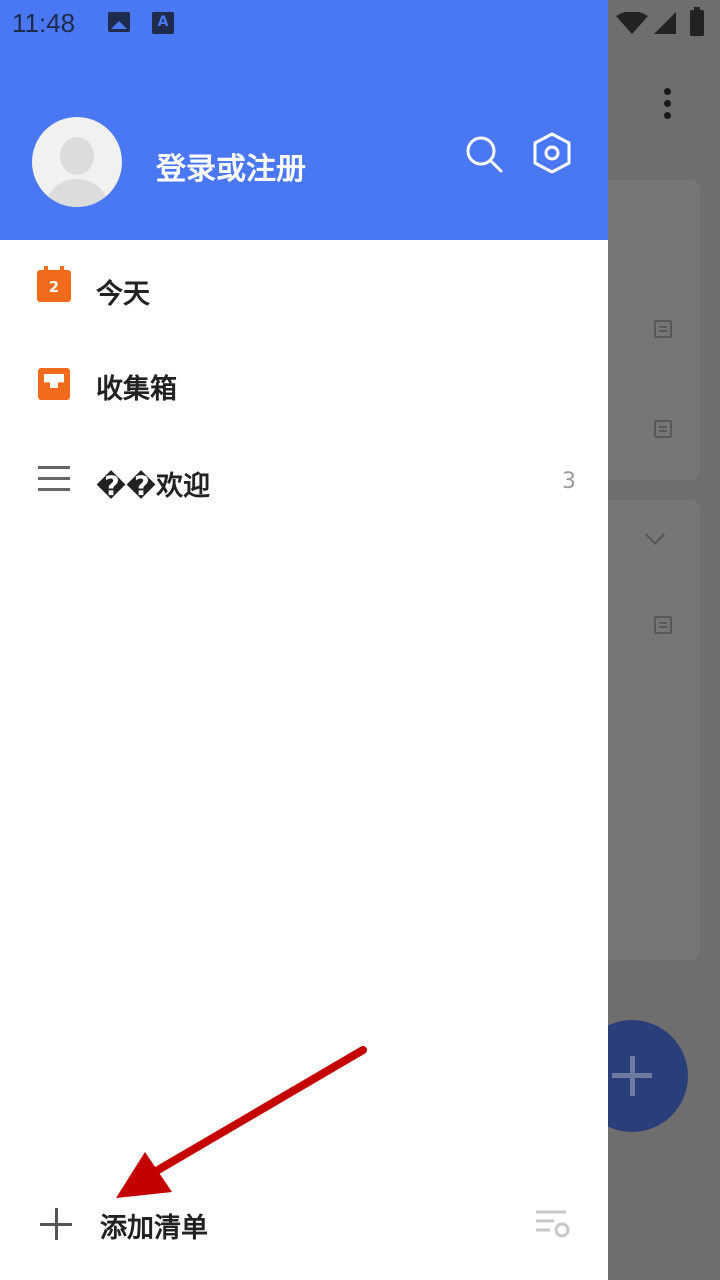 Image resolution: width=720 pixels, height=1280 pixels. What do you see at coordinates (153, 486) in the screenshot?
I see `nav-item-label: ��欢迎` at bounding box center [153, 486].